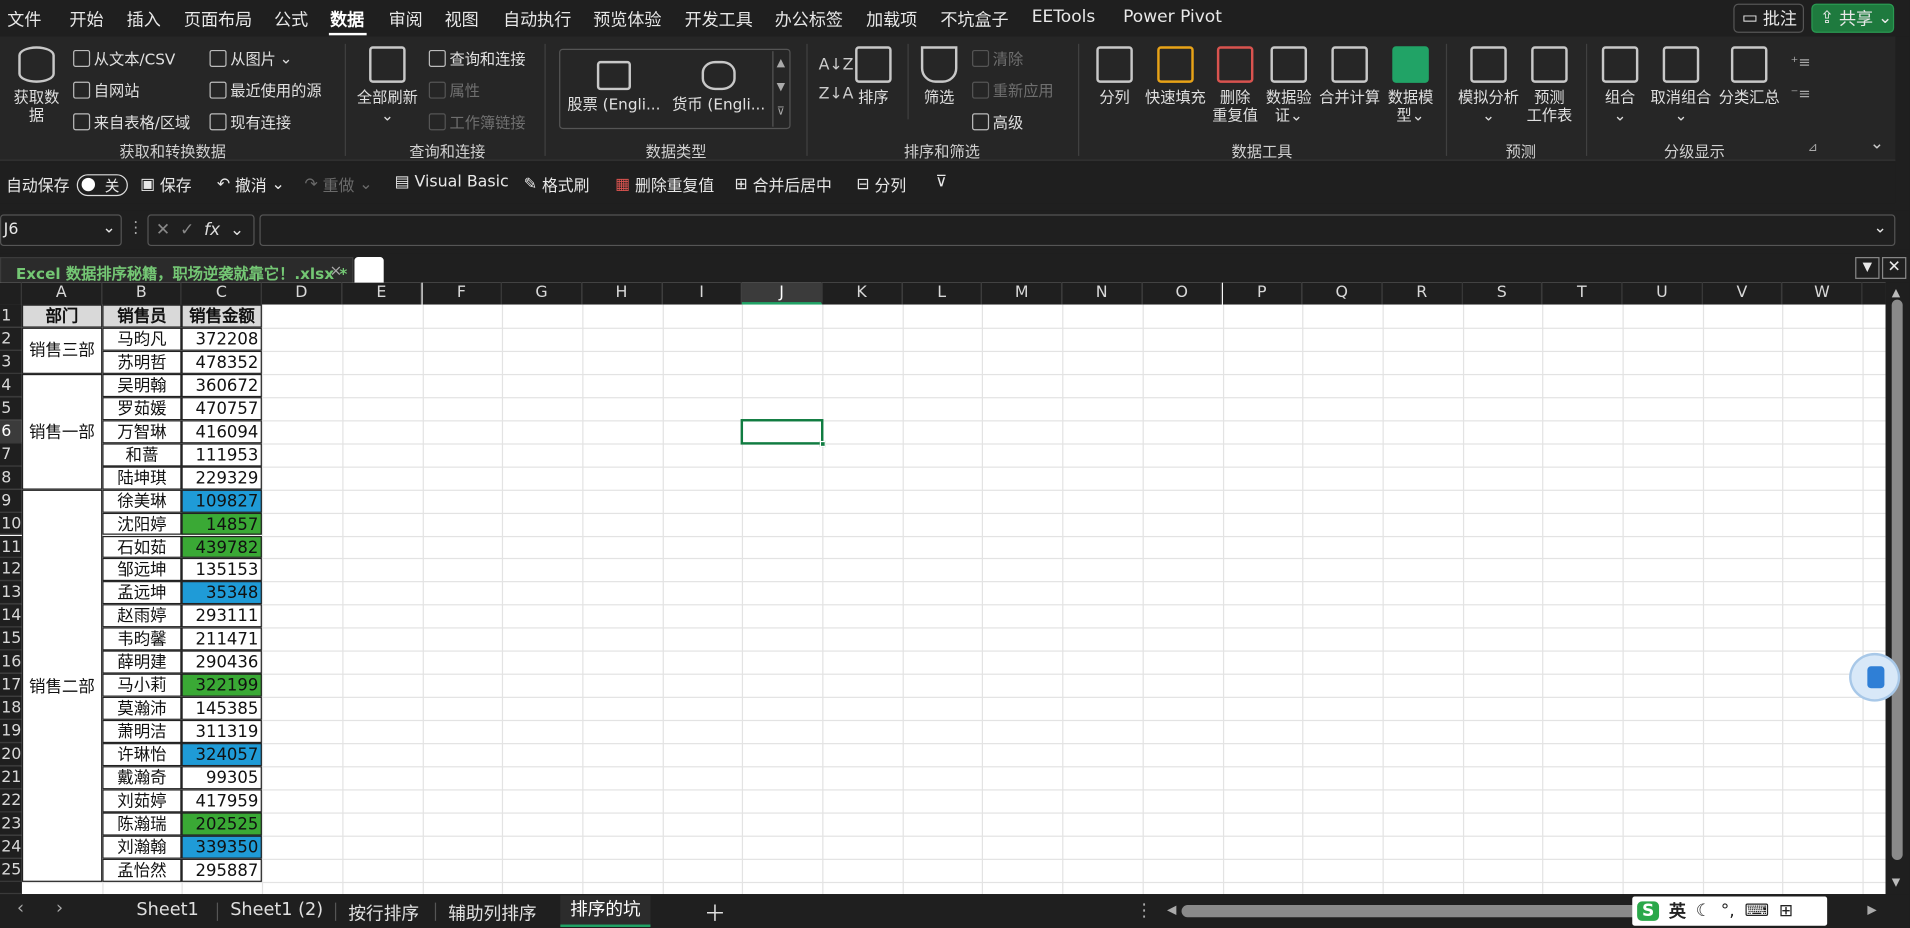 This screenshot has height=928, width=1910. Describe the element at coordinates (1235, 85) in the screenshot. I see `remove-duplicates-button: 删除 重复值` at that location.